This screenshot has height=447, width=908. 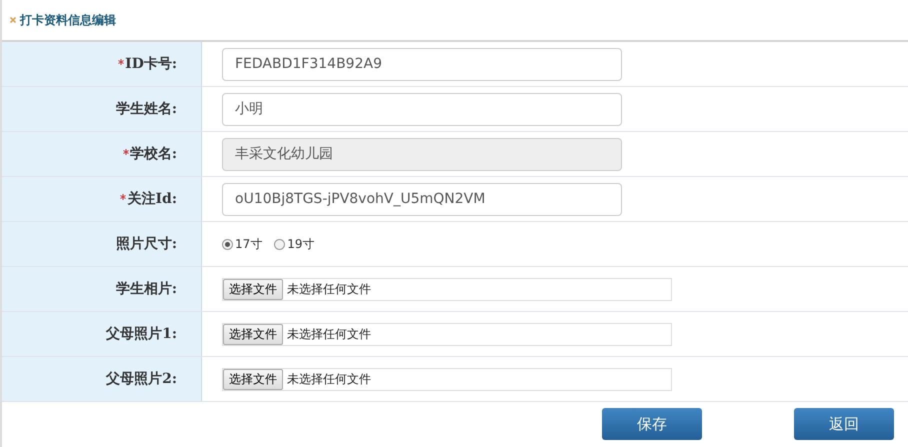 What do you see at coordinates (141, 334) in the screenshot?
I see `field-label: 父母照片1:` at bounding box center [141, 334].